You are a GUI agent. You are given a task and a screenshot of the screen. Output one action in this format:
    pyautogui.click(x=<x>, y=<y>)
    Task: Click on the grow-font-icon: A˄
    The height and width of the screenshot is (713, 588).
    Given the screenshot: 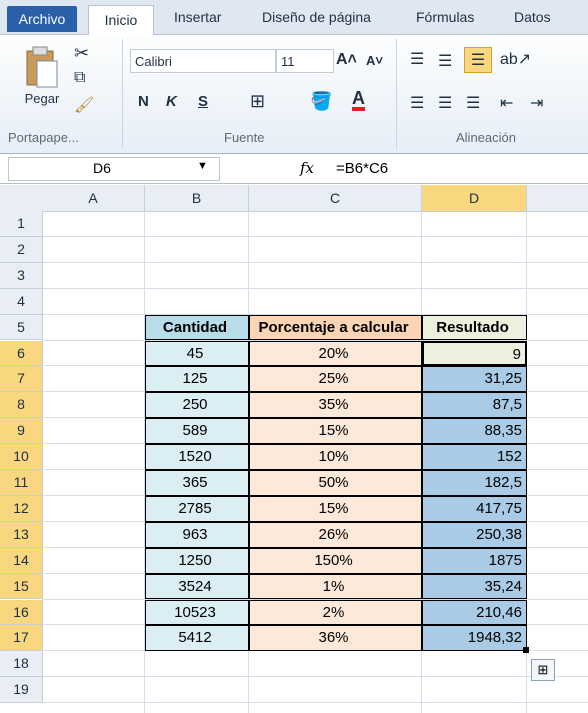 What is the action you would take?
    pyautogui.click(x=346, y=60)
    